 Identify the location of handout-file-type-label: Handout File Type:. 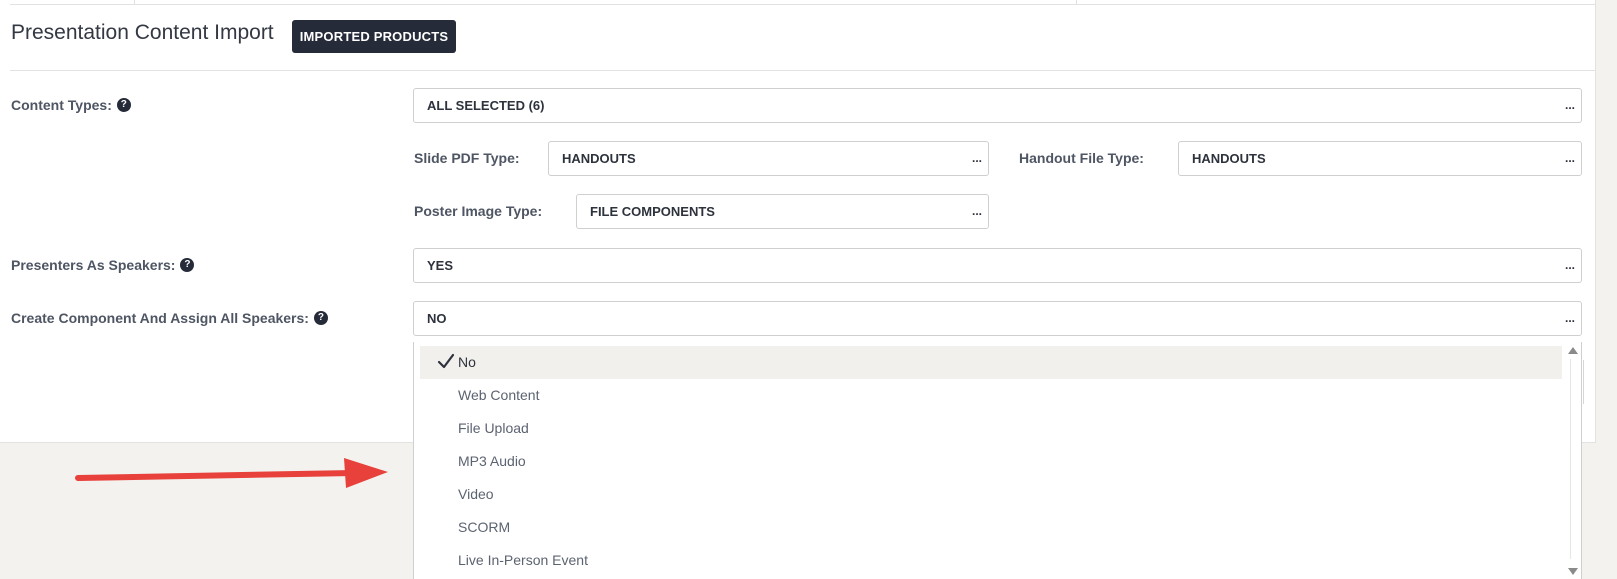
(1081, 158).